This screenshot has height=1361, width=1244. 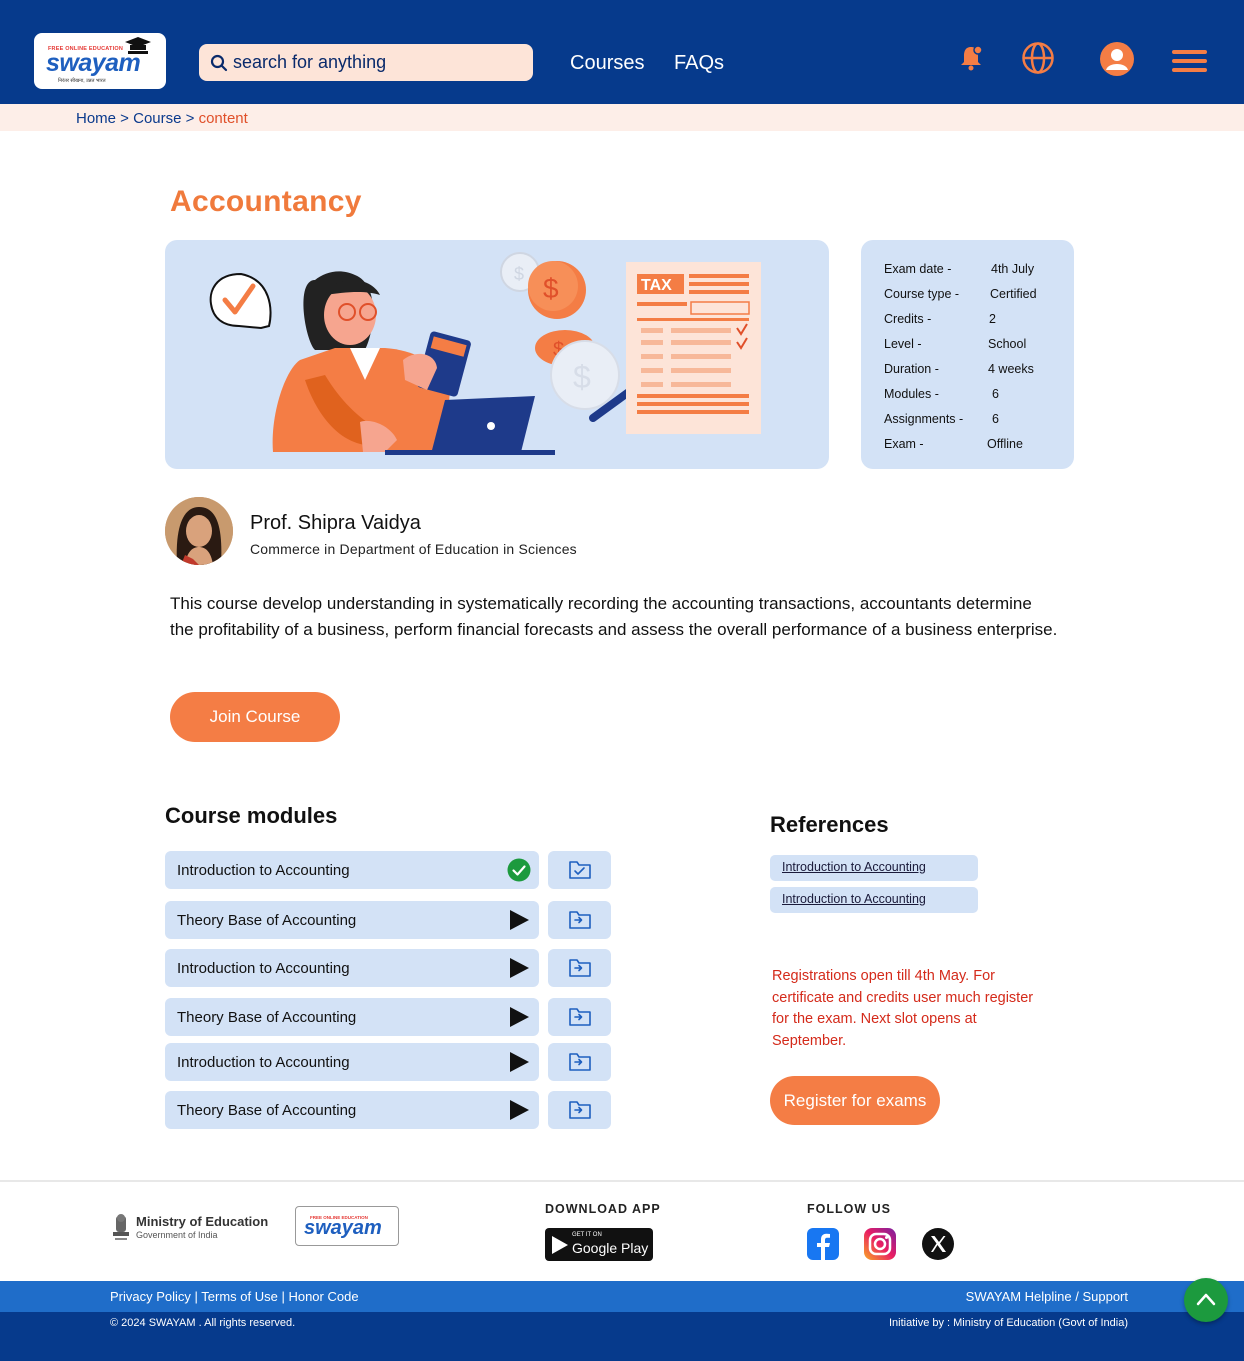 I want to click on breadcrumb-course: Course, so click(x=157, y=118).